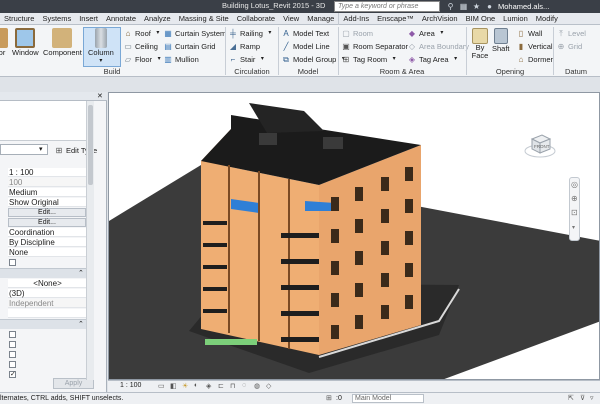 The width and height of the screenshot is (600, 404). I want to click on temporary-hide-icon: ◍, so click(257, 386).